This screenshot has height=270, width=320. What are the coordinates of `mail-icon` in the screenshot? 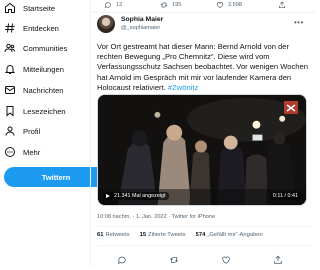 It's located at (10, 90).